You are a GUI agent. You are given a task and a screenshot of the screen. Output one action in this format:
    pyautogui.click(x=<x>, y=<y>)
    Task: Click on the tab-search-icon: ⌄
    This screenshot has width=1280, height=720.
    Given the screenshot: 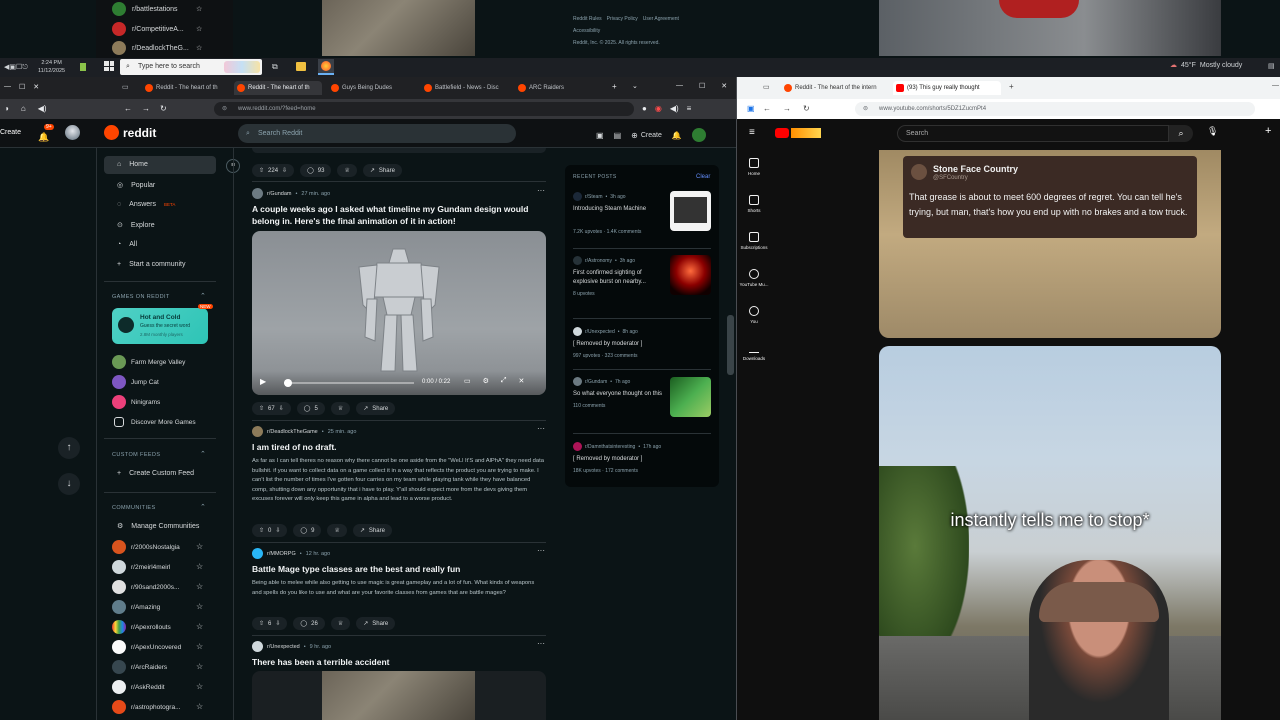 What is the action you would take?
    pyautogui.click(x=635, y=86)
    